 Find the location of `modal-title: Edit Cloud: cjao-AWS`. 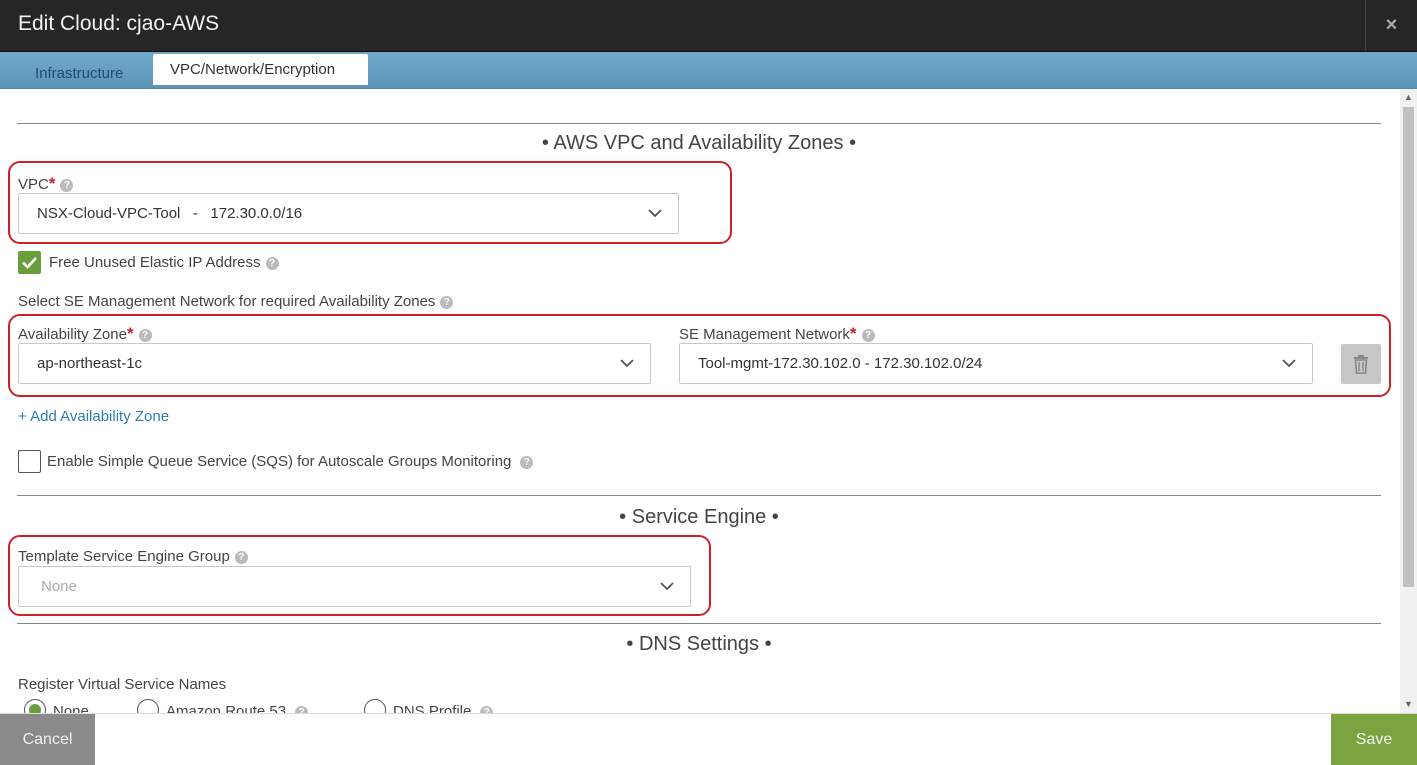

modal-title: Edit Cloud: cjao-AWS is located at coordinates (119, 23).